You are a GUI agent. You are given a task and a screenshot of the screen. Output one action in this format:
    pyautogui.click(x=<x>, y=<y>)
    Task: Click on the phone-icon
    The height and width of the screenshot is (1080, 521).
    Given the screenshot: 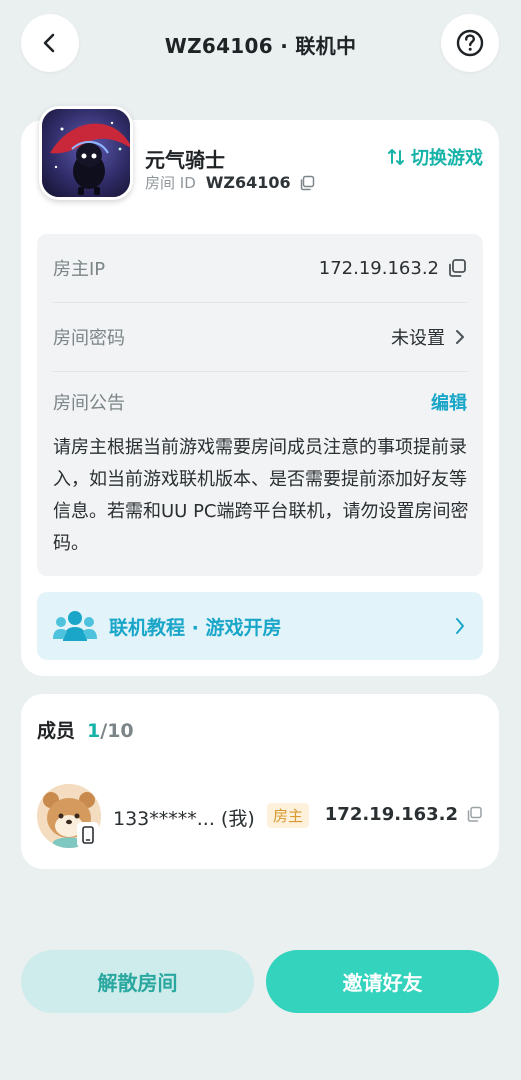 What is the action you would take?
    pyautogui.click(x=88, y=835)
    